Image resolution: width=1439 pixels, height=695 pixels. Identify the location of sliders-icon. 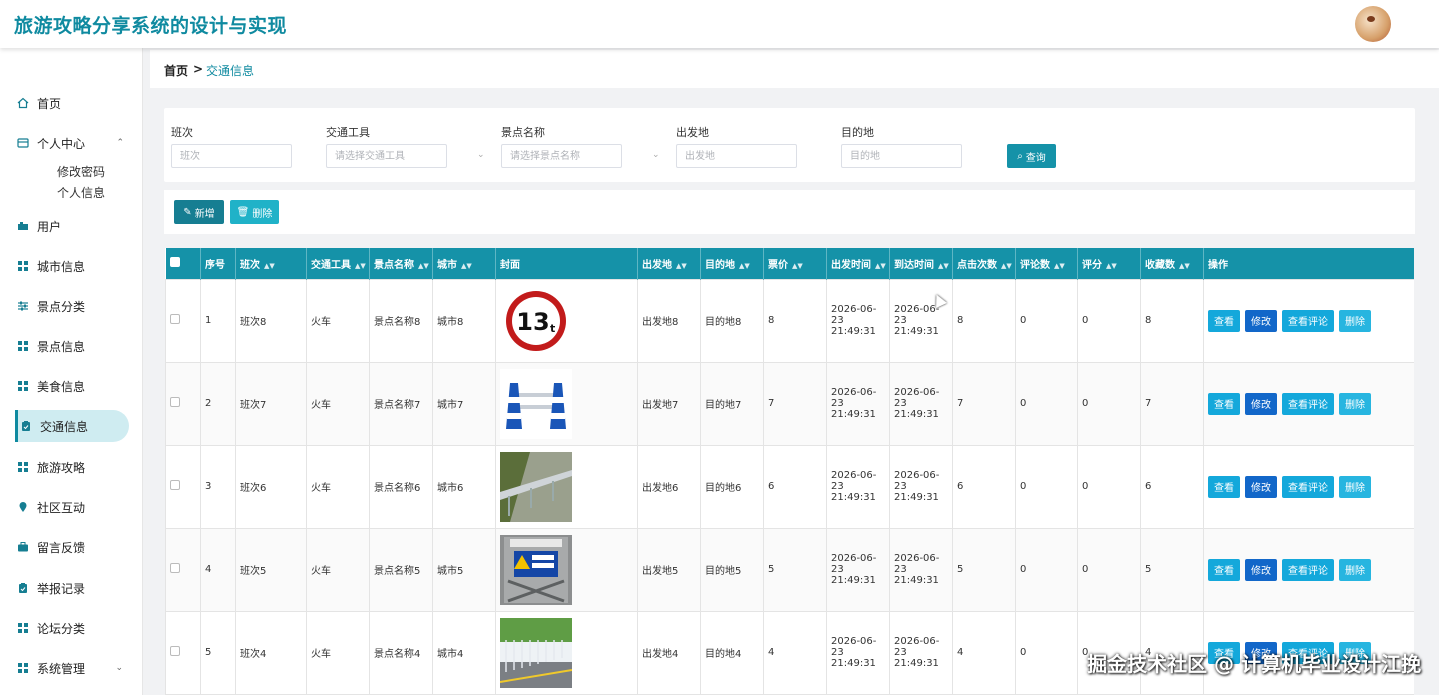
(23, 306).